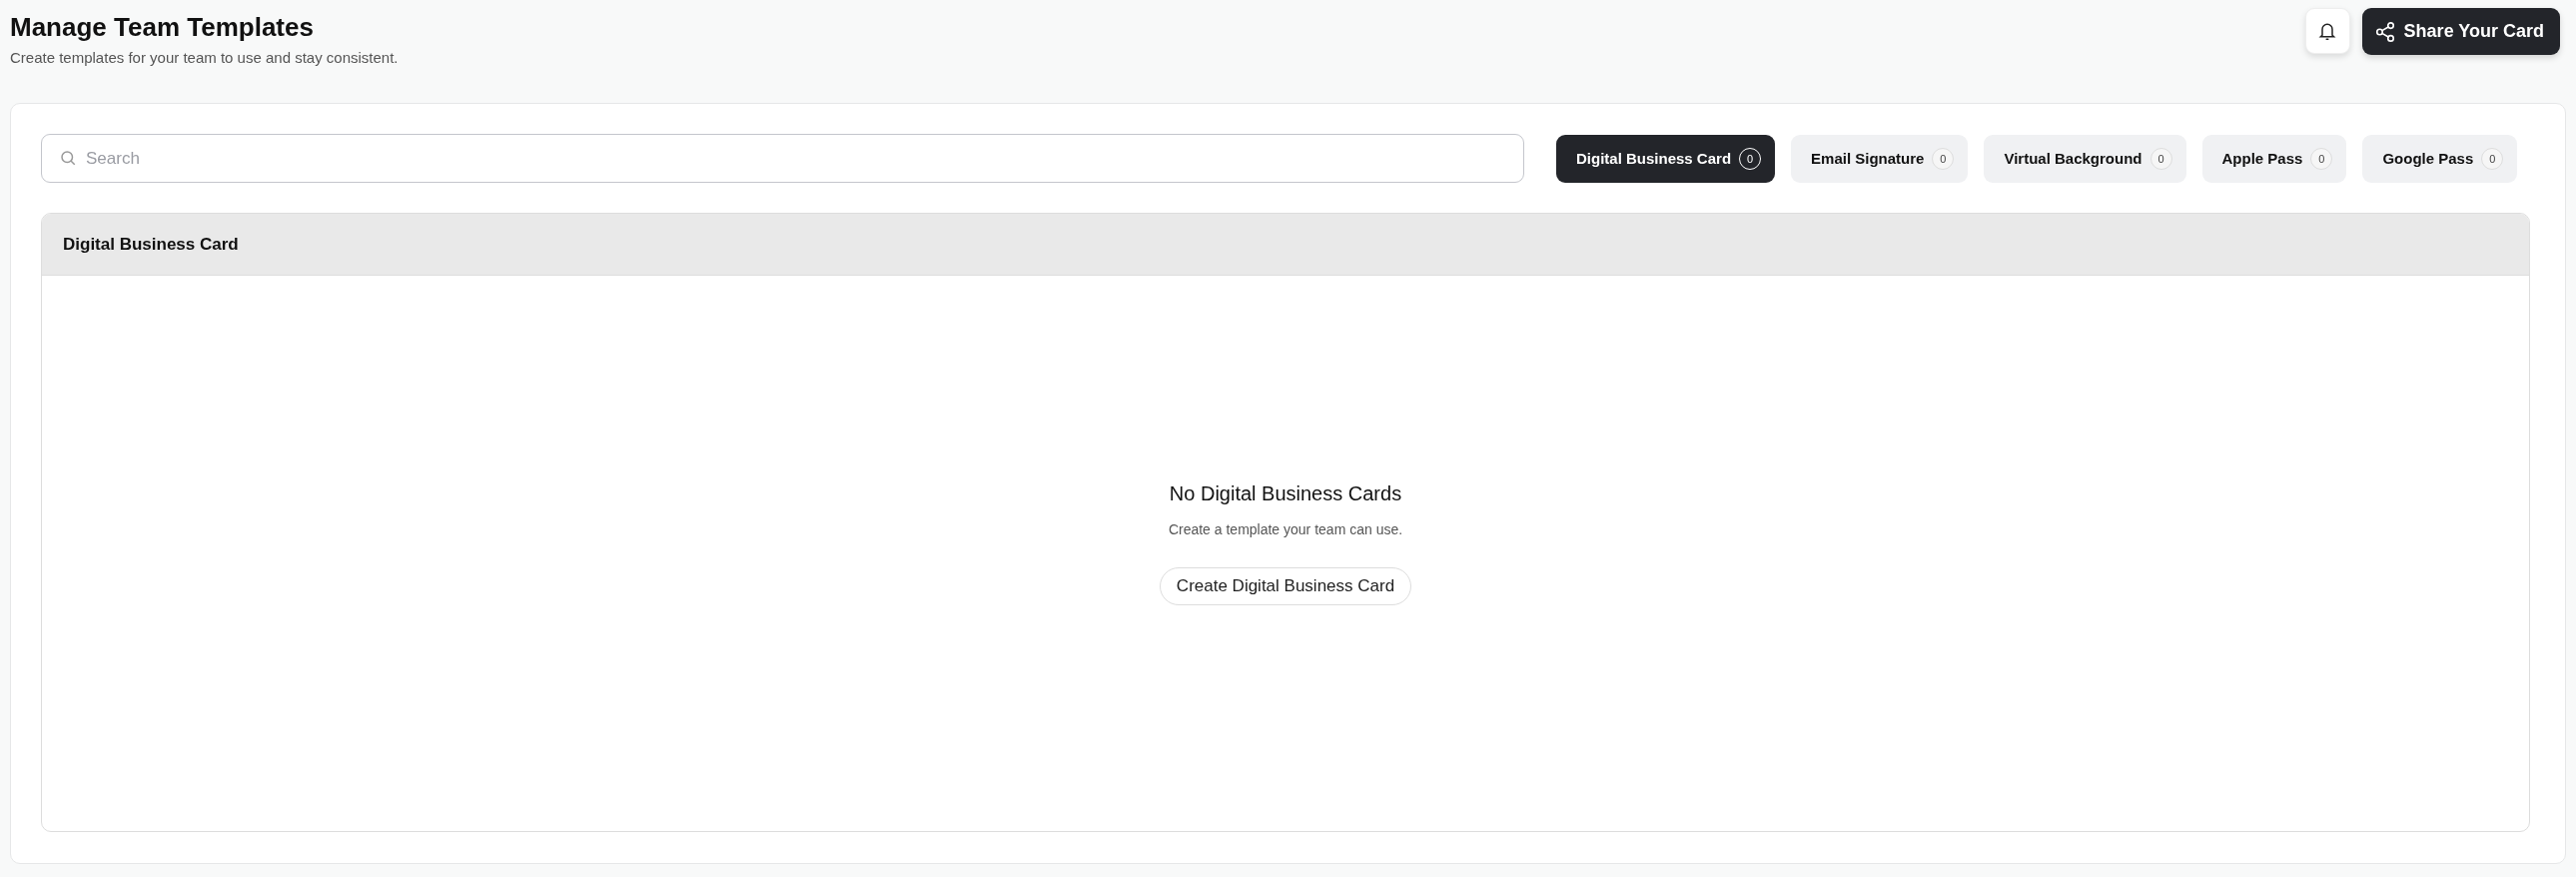 This screenshot has width=2576, height=877. Describe the element at coordinates (163, 27) in the screenshot. I see `page-title: Manage Team Templates` at that location.